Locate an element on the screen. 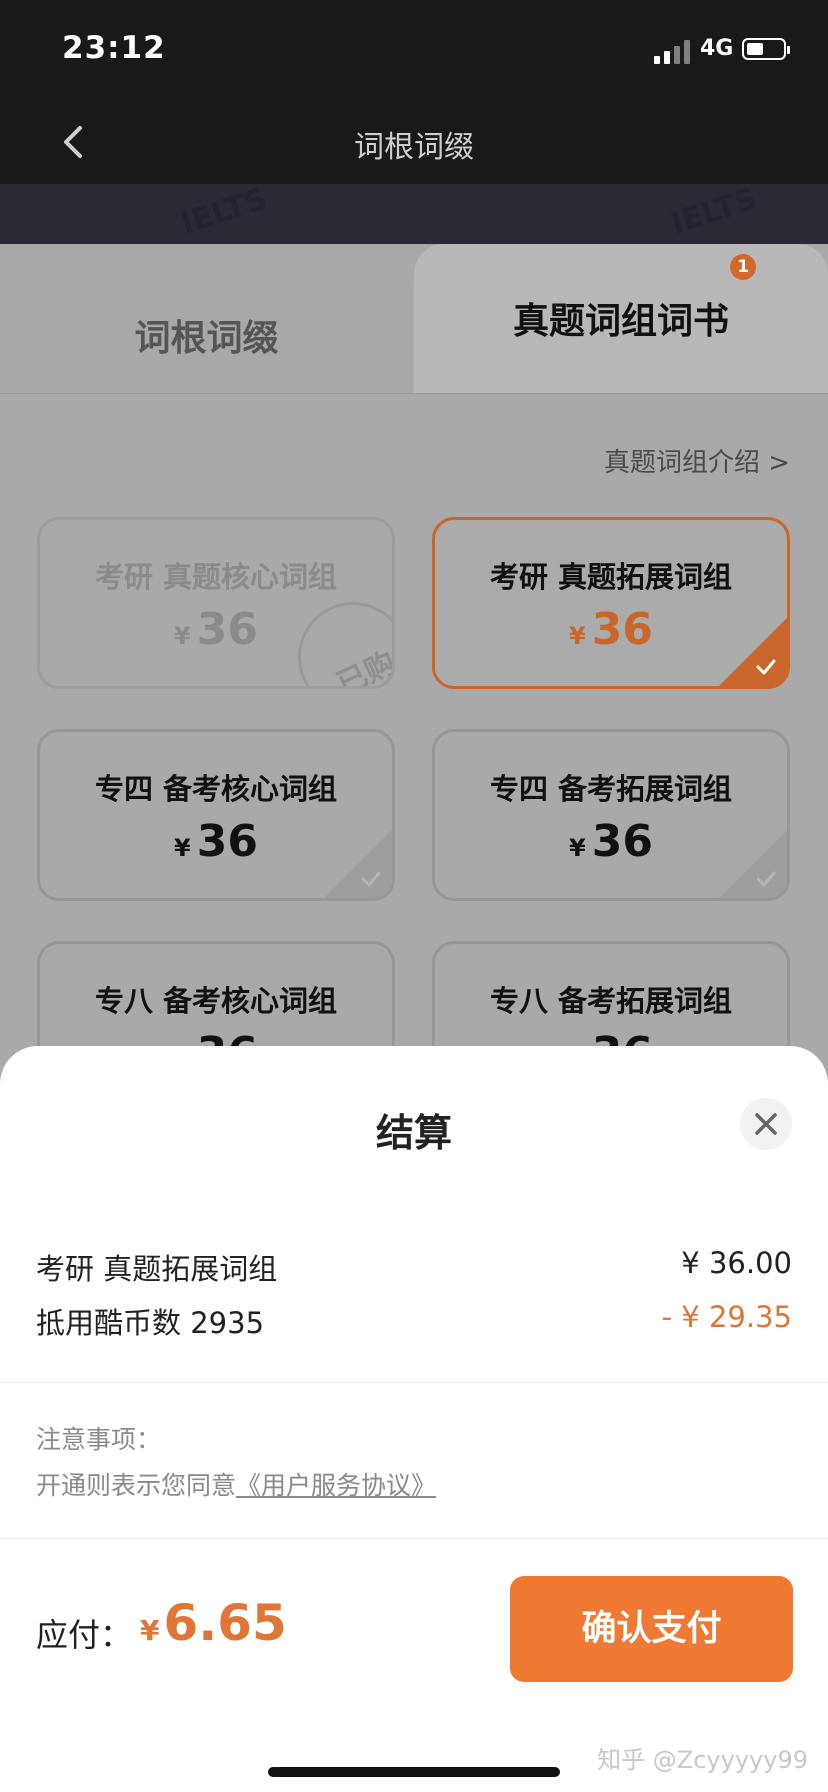  product-name: 专八 备考核心词组 is located at coordinates (216, 1001).